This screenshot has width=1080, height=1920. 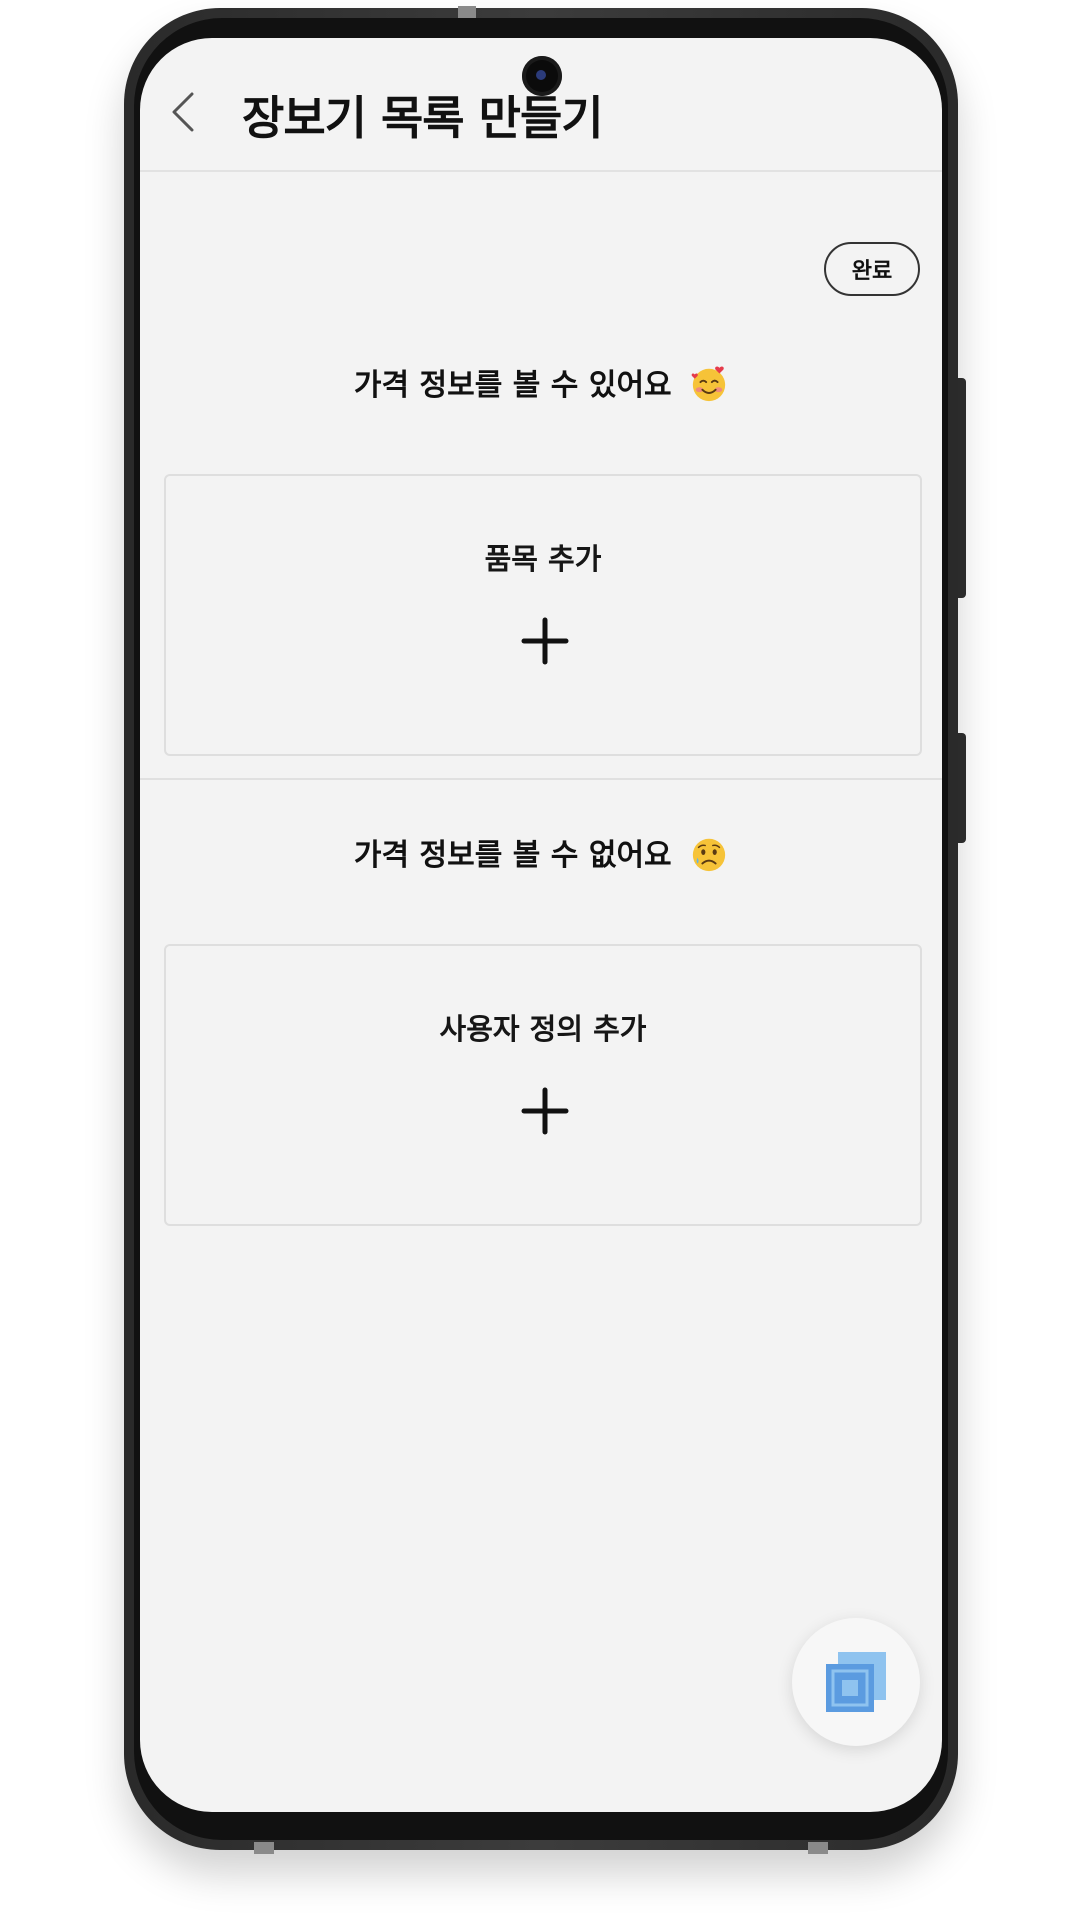 What do you see at coordinates (962, 488) in the screenshot?
I see `power-button` at bounding box center [962, 488].